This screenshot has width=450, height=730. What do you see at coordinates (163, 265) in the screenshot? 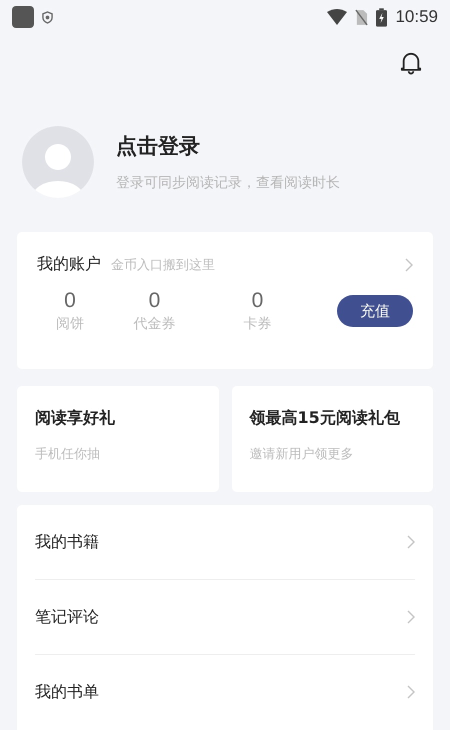
I see `account-hint: 金币入口搬到这里` at bounding box center [163, 265].